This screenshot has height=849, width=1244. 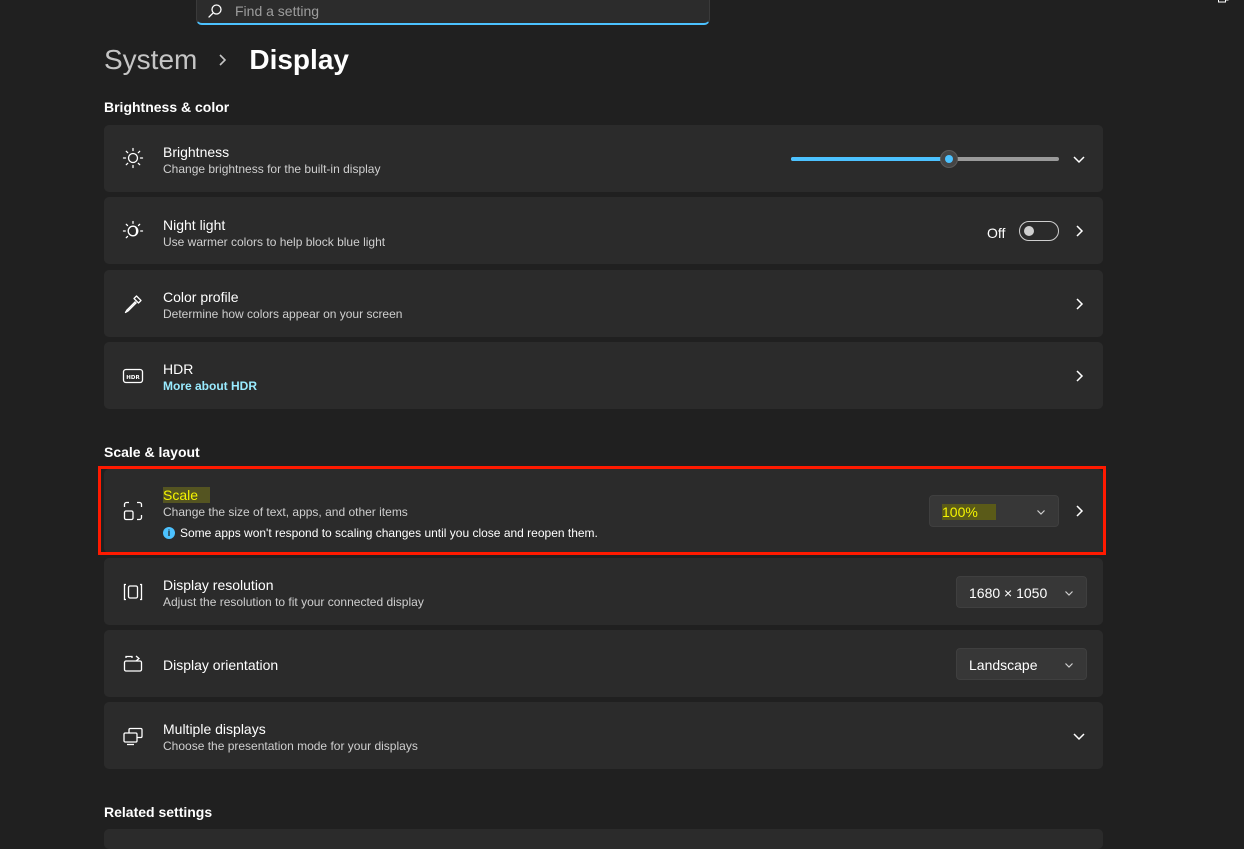 I want to click on hdr-icon: HDR, so click(x=133, y=376).